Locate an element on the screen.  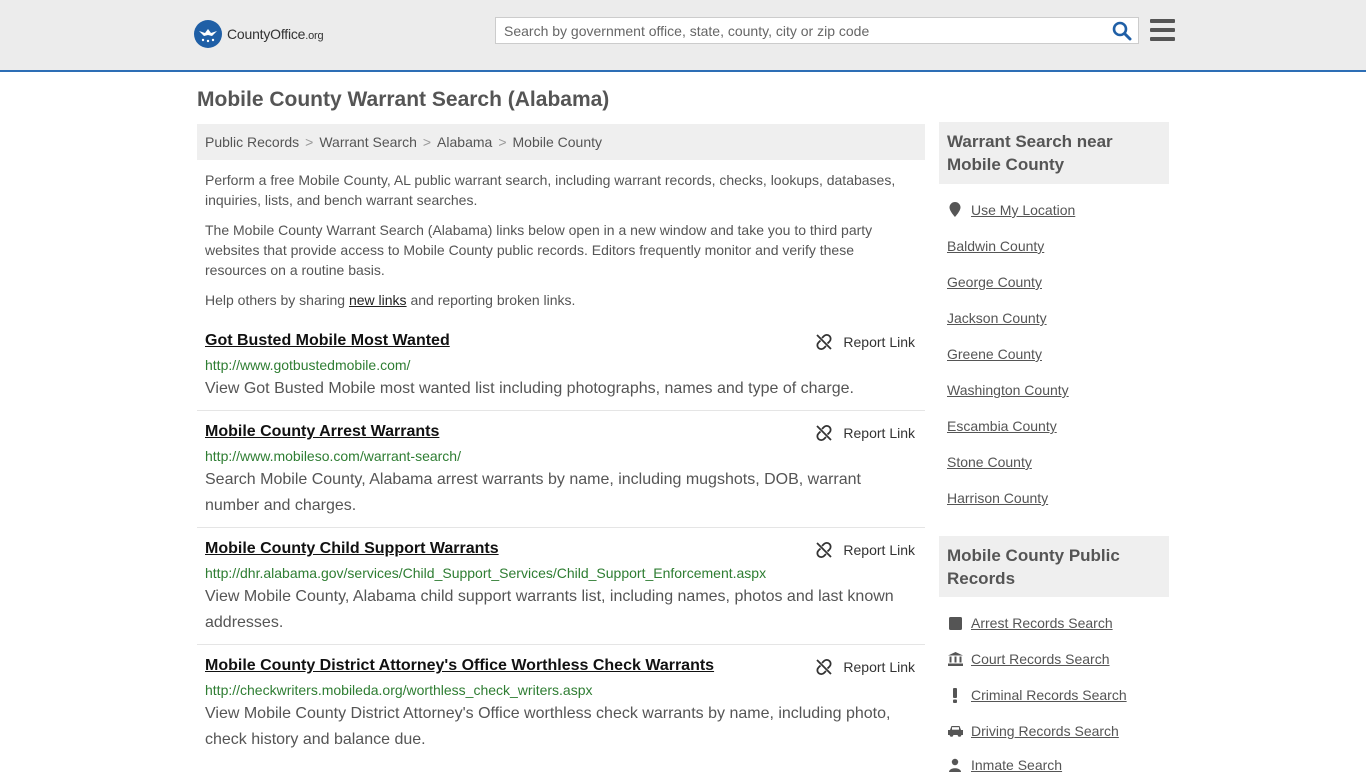
court-records-link: Court Records Search is located at coordinates (1028, 659).